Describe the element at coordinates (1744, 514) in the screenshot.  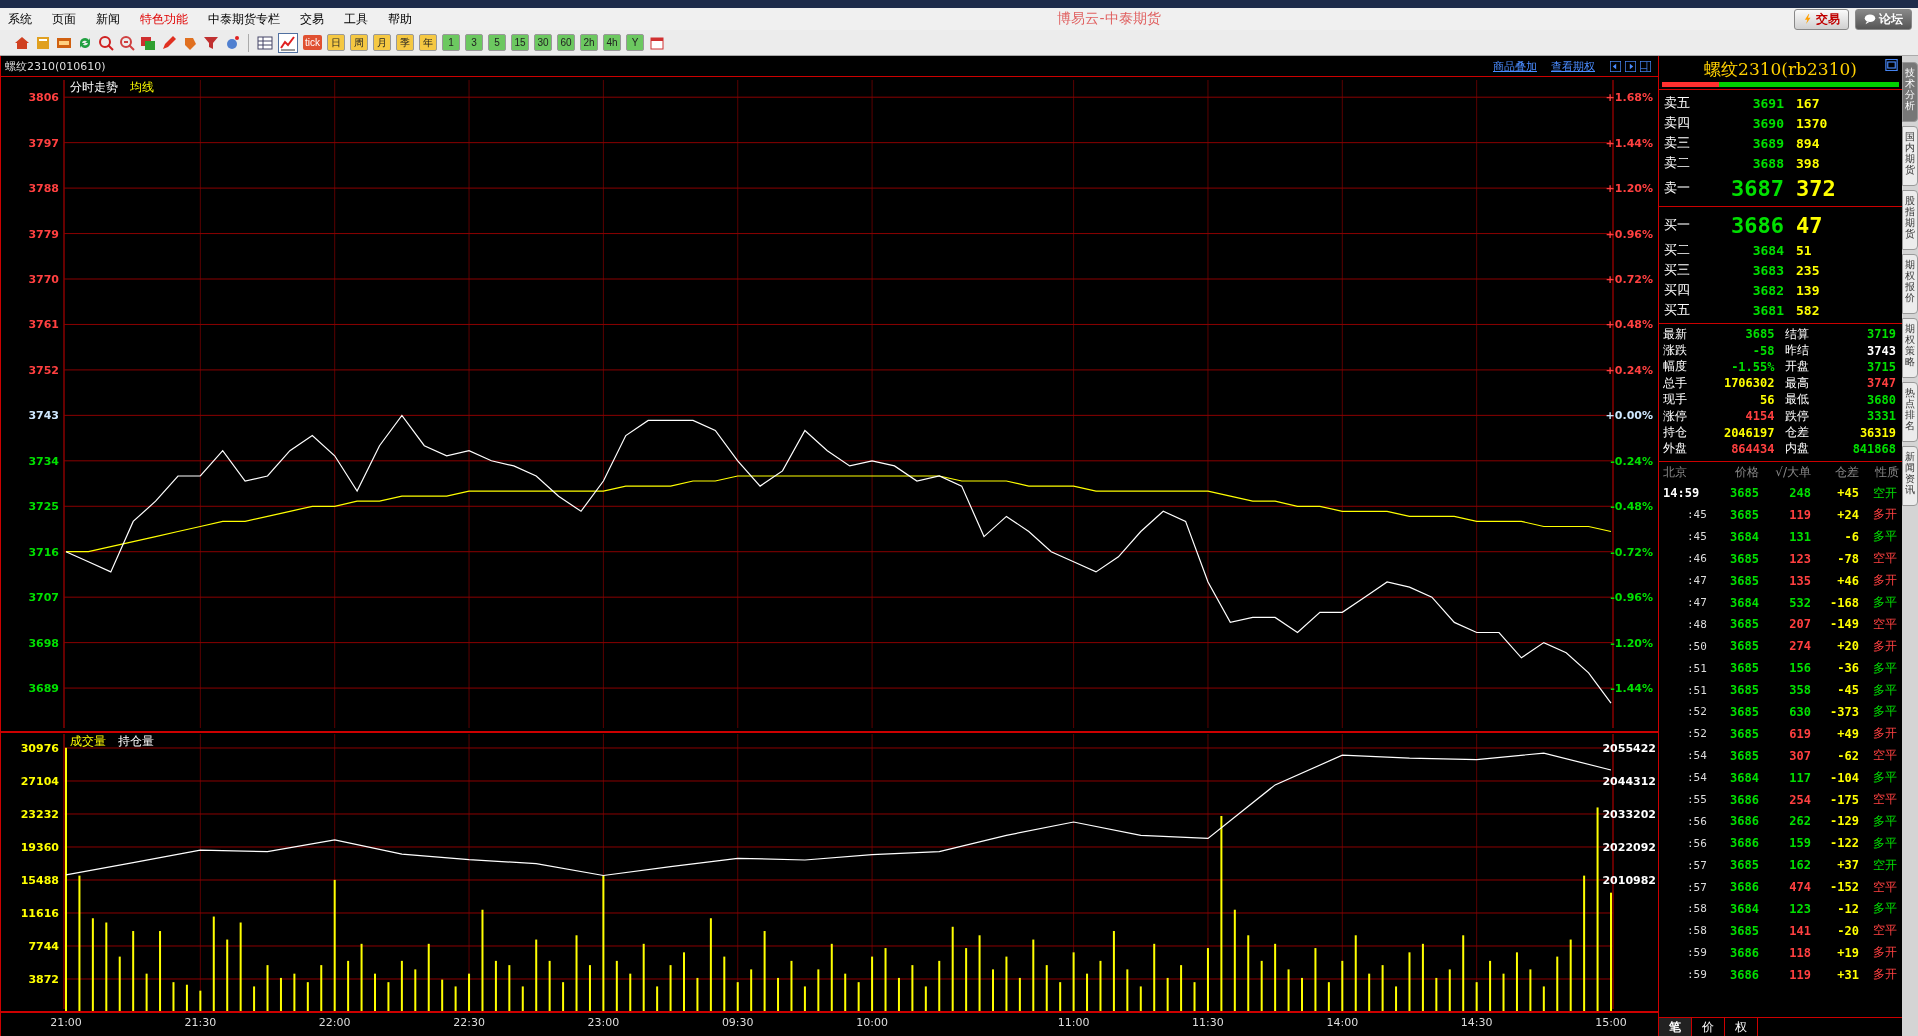
I see `trade-price: 3685` at that location.